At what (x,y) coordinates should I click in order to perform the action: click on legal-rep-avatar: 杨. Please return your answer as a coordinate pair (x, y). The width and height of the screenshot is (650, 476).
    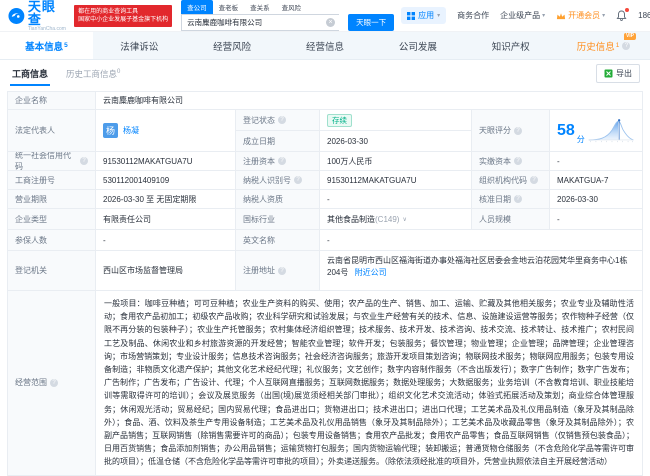
    Looking at the image, I should click on (110, 130).